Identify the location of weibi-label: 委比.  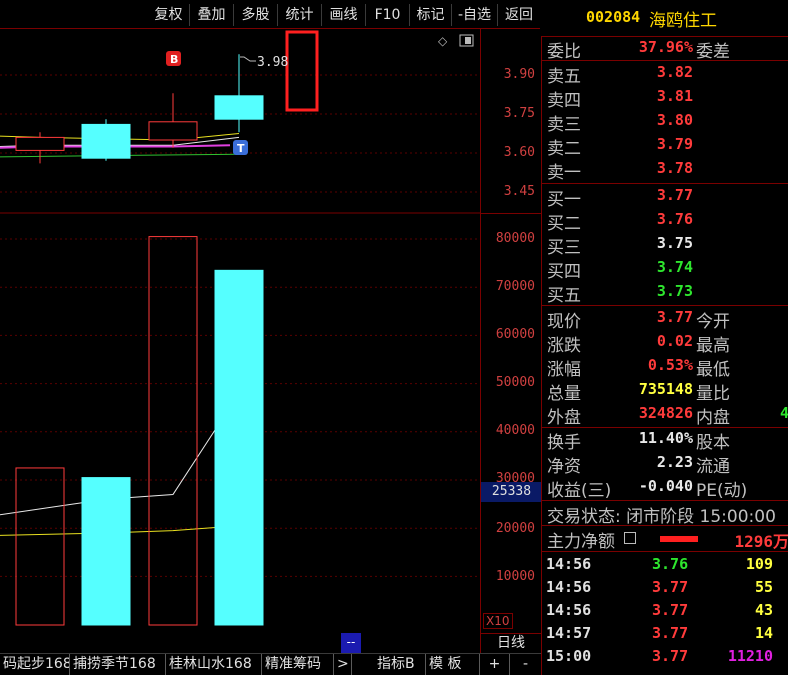
(564, 52).